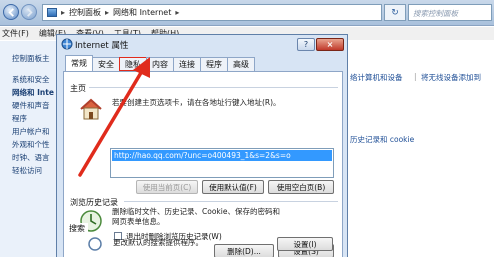 This screenshot has height=257, width=494. What do you see at coordinates (450, 12) in the screenshot?
I see `search-input: 搜索控制面板` at bounding box center [450, 12].